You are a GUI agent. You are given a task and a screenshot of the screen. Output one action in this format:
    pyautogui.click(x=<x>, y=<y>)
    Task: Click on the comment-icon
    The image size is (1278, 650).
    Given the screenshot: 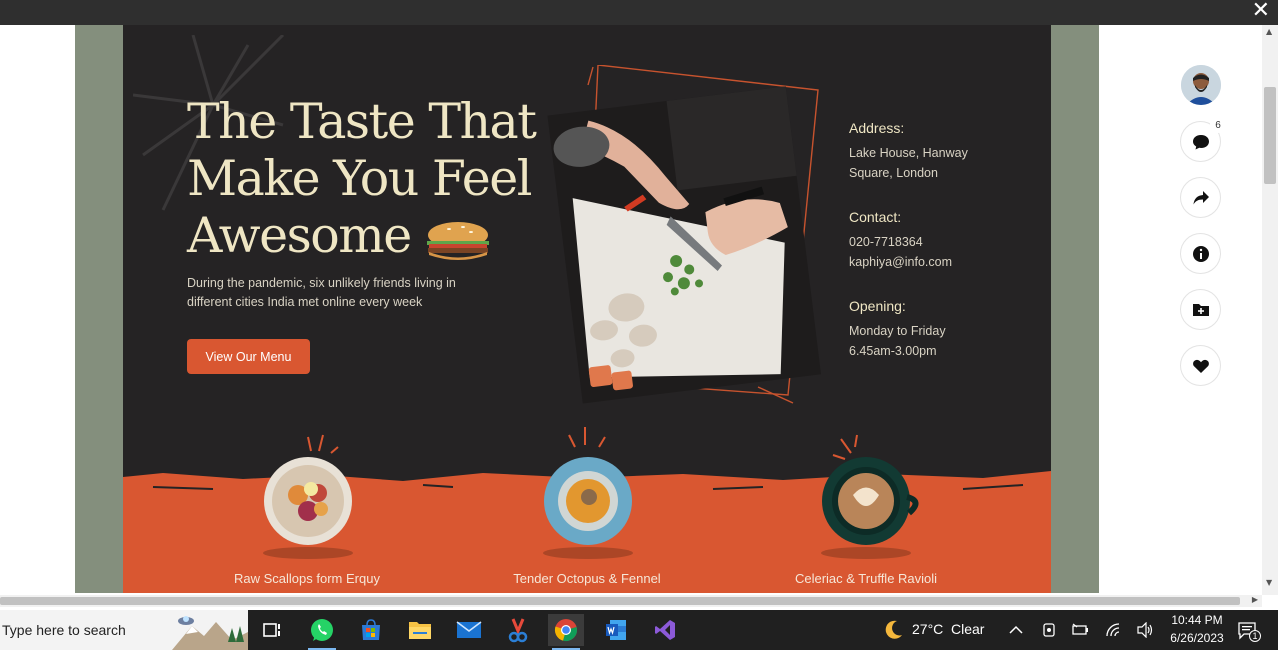 What is the action you would take?
    pyautogui.click(x=1200, y=141)
    